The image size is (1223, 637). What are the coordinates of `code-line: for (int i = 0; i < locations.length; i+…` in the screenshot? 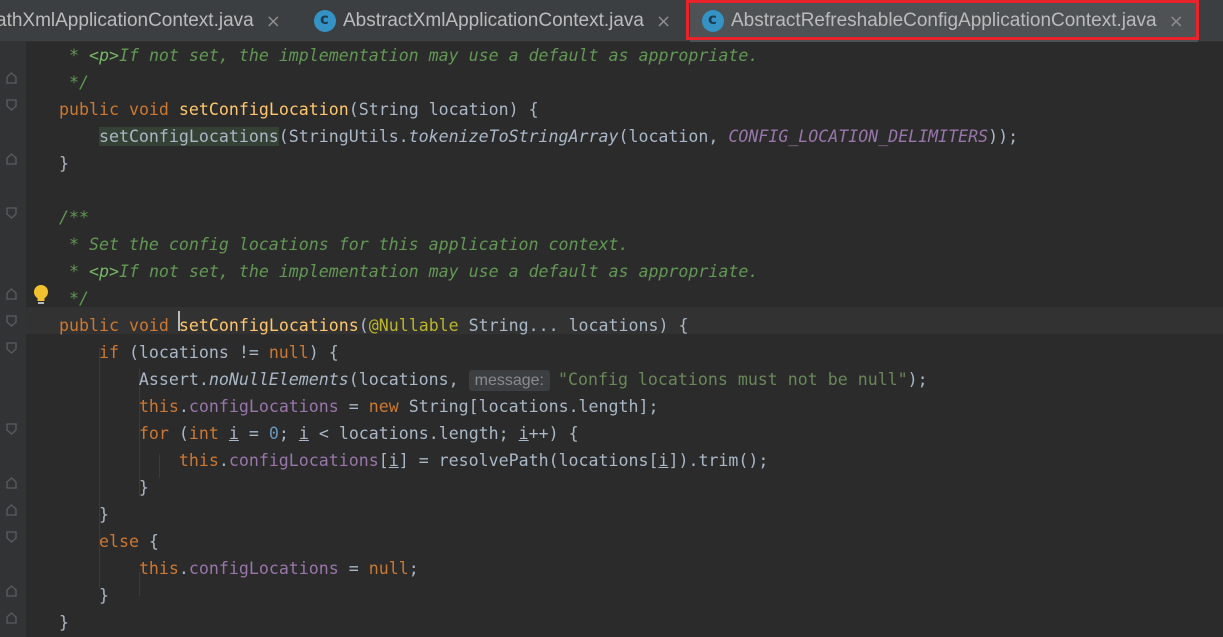 It's located at (319, 433).